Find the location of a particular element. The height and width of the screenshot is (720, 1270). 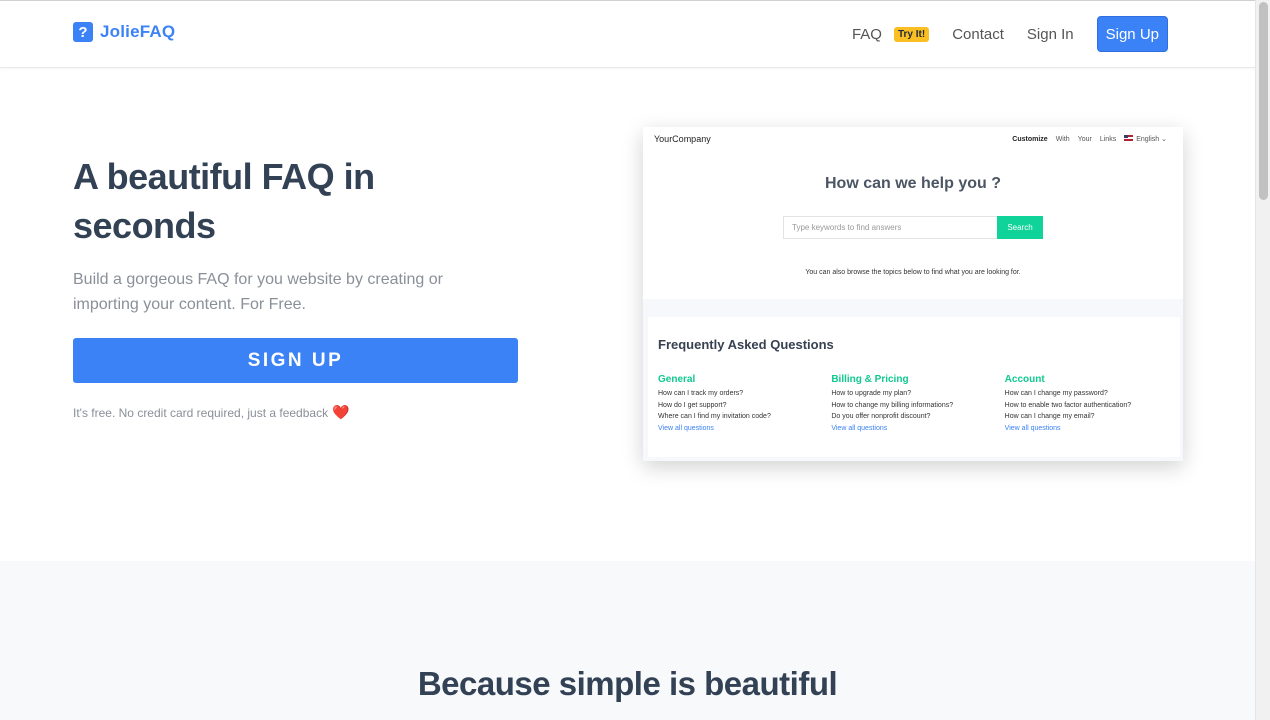

nav-faq-link: FAQ Try It! is located at coordinates (890, 34).